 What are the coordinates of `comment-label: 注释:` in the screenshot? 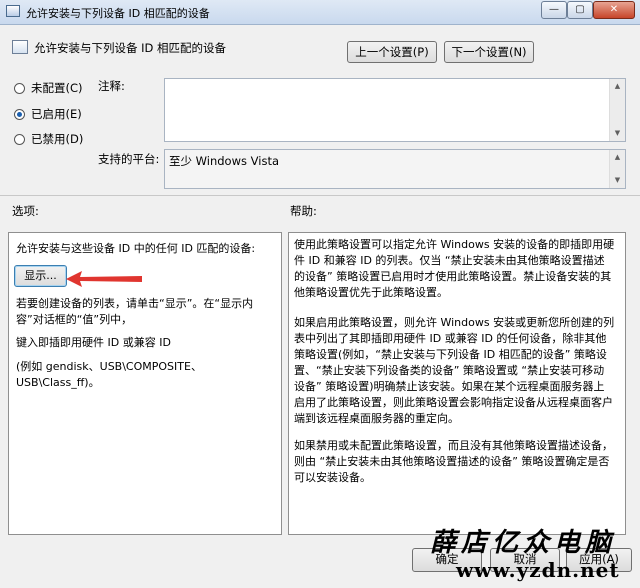 It's located at (111, 86).